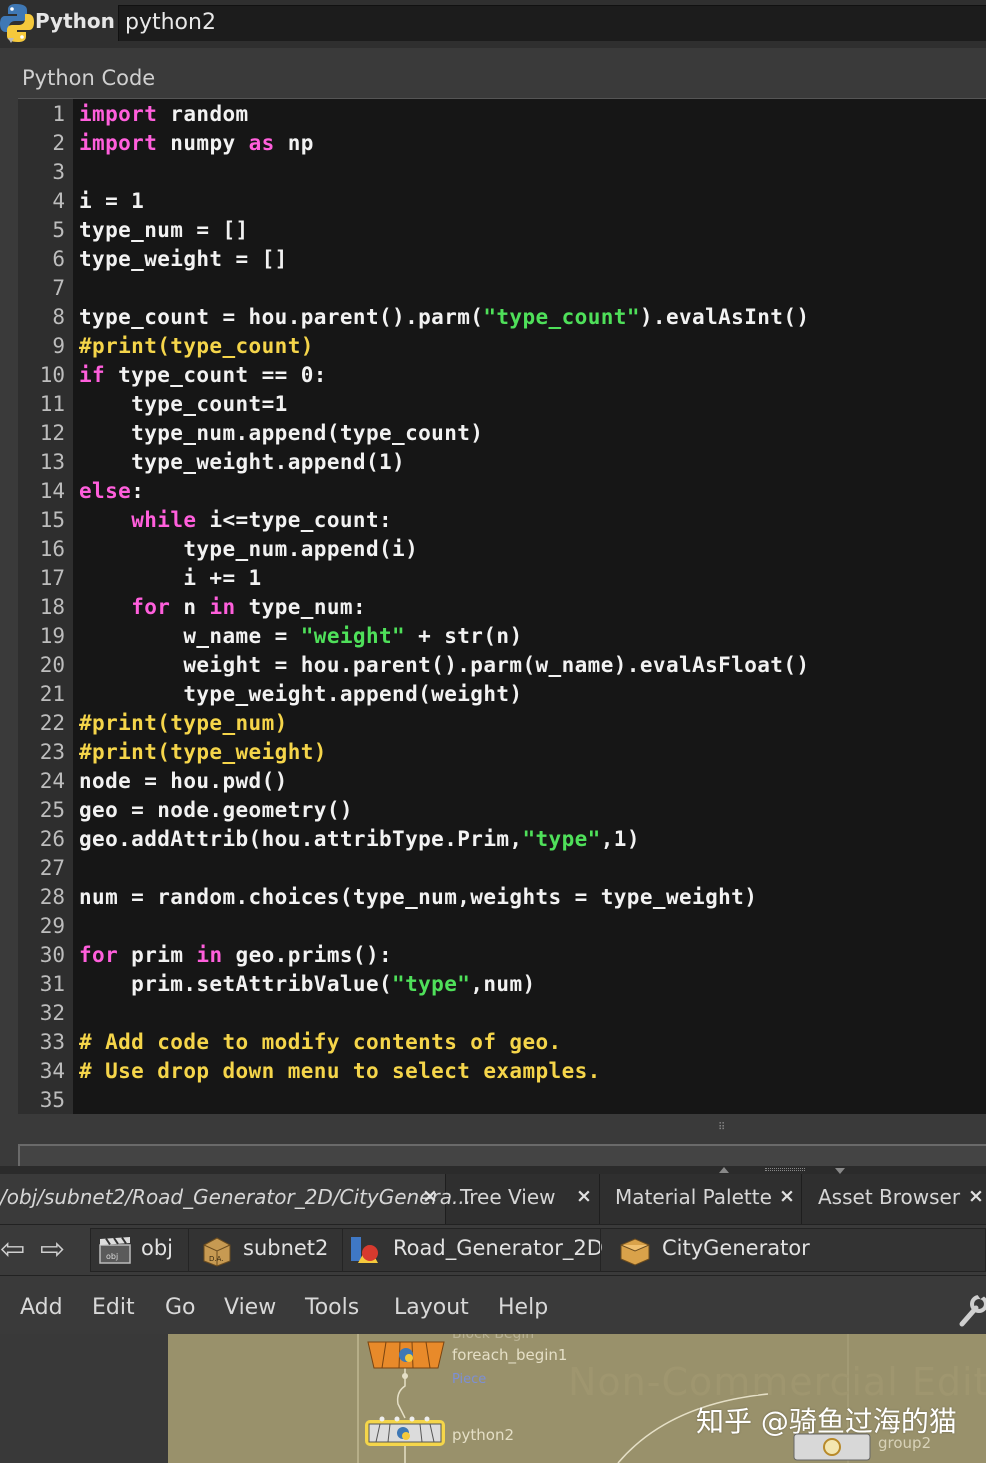 Image resolution: width=986 pixels, height=1463 pixels. I want to click on breadcrumb-label: Road_Generator_2D, so click(498, 1248).